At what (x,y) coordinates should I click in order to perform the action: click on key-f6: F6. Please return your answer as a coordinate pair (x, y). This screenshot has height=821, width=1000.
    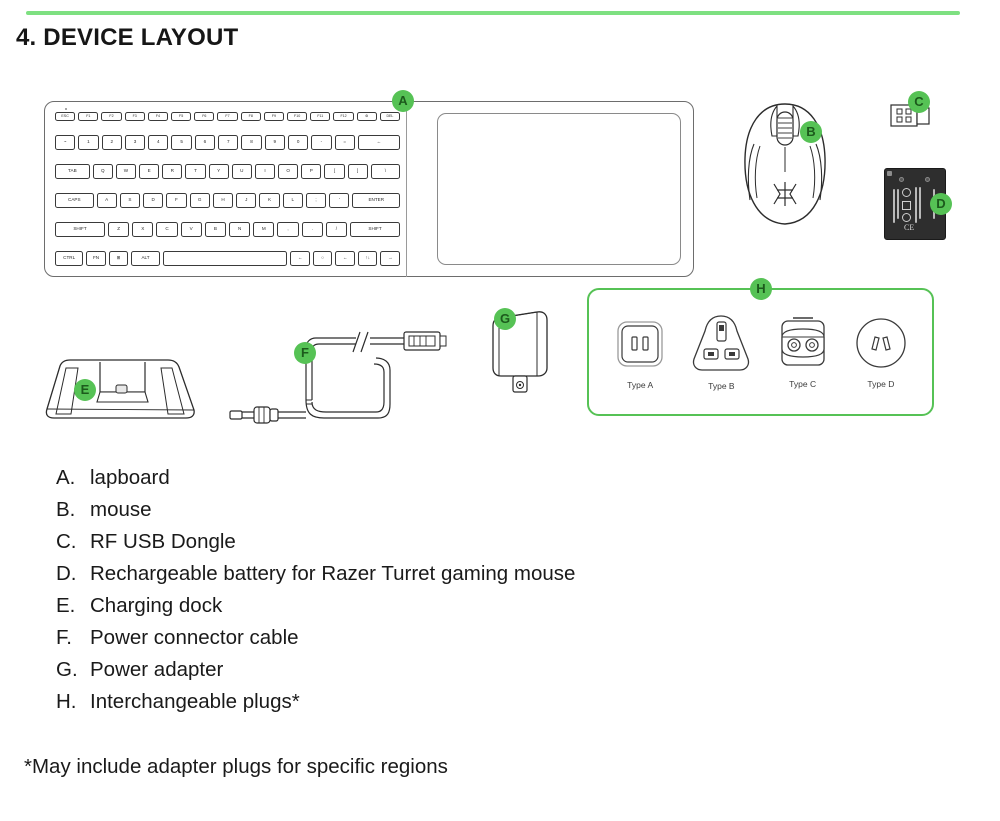
    Looking at the image, I should click on (204, 116).